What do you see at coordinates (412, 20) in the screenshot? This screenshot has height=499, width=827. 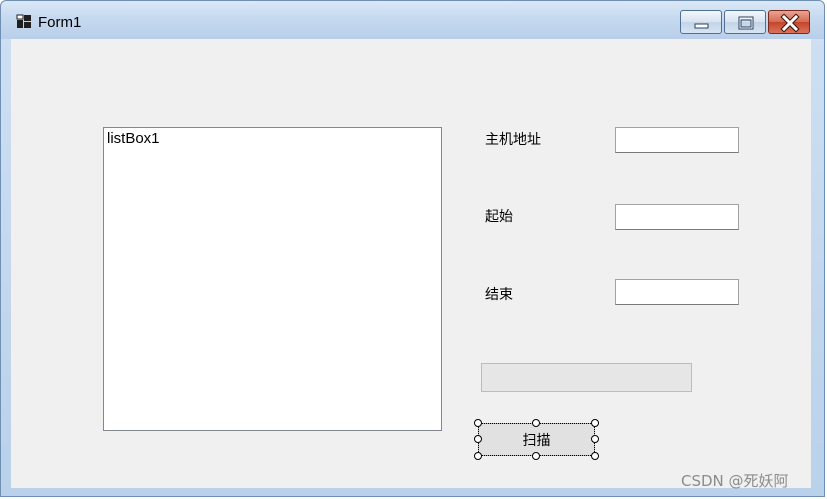 I see `title-bar: Form1` at bounding box center [412, 20].